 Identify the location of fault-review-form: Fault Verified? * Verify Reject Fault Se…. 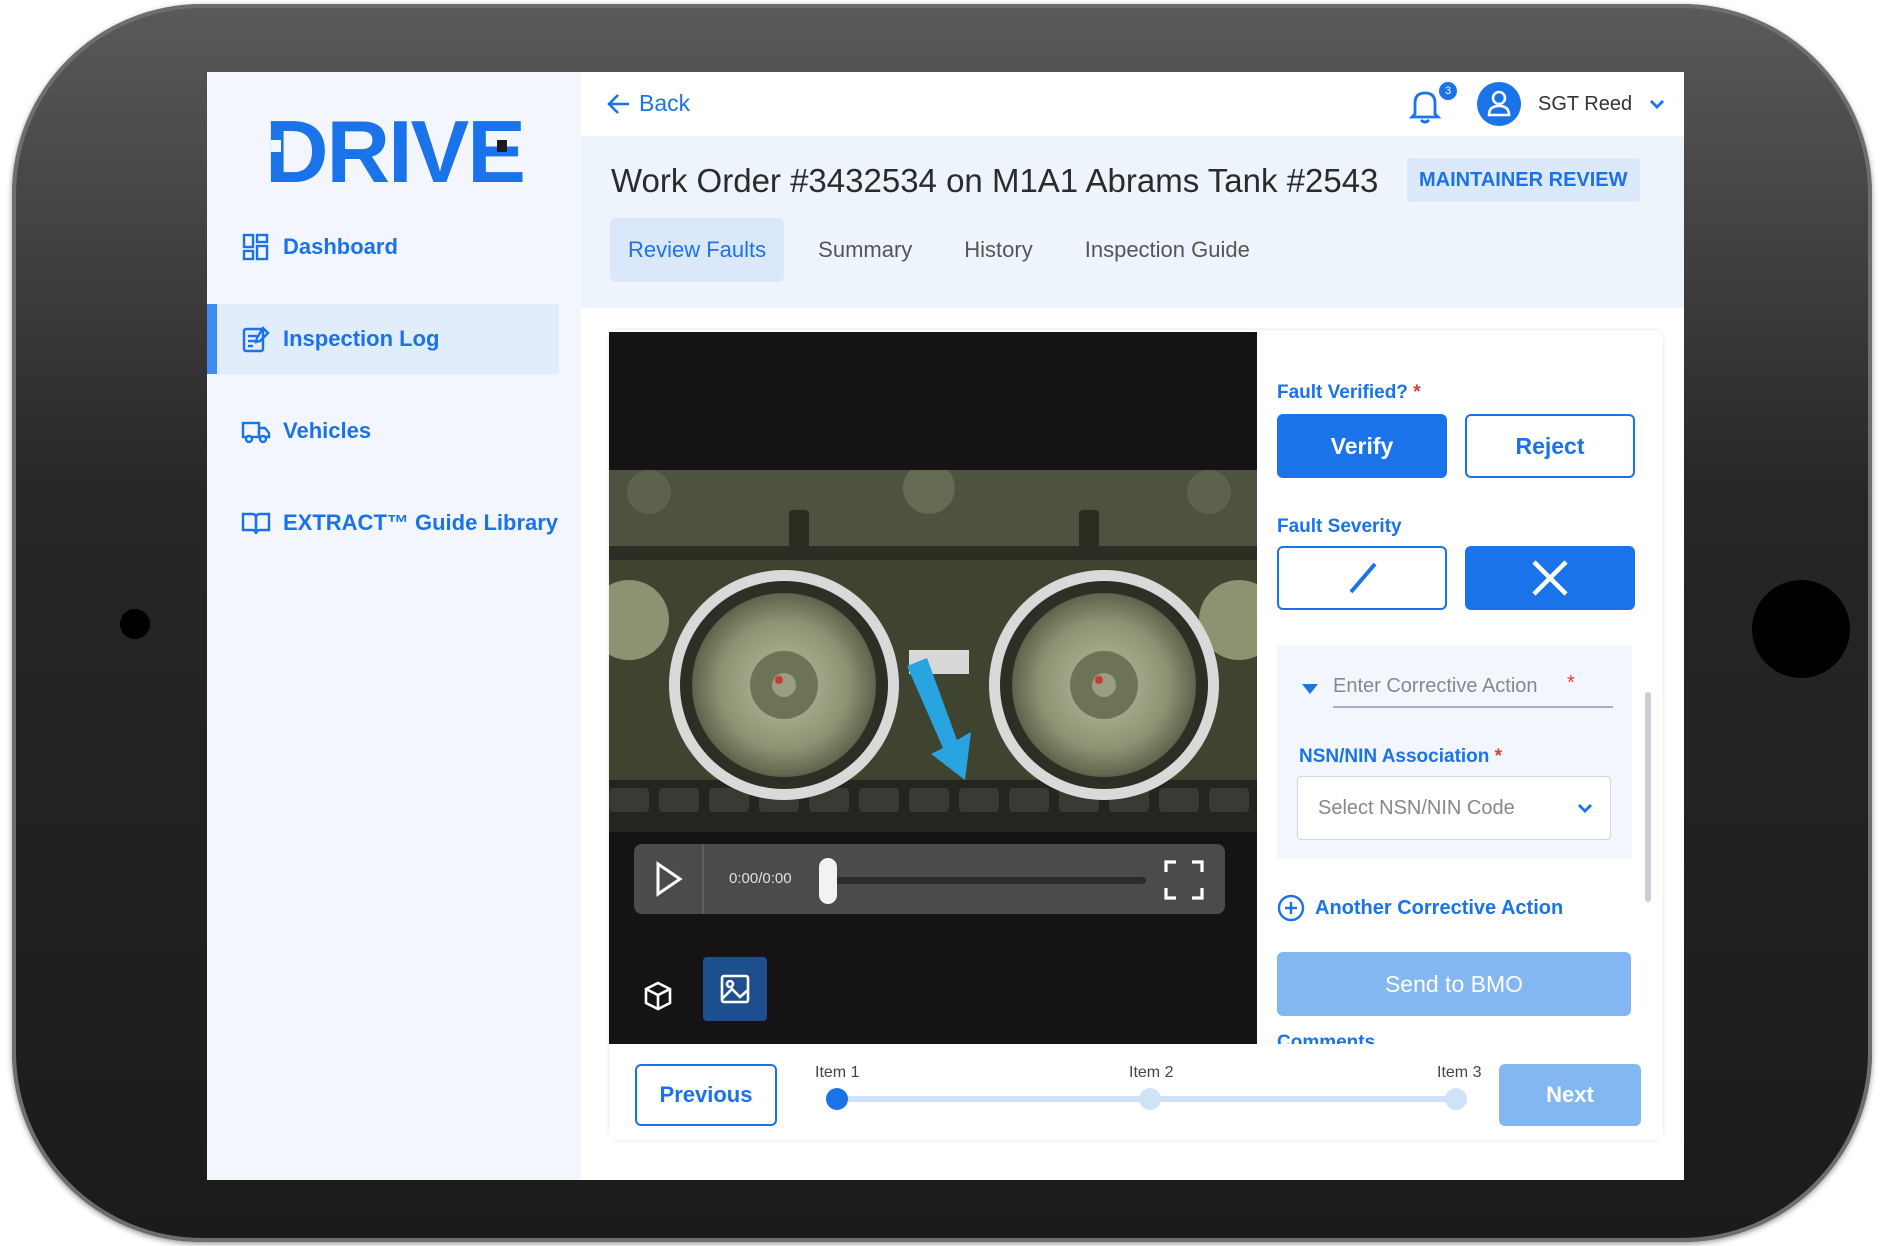
(1459, 688).